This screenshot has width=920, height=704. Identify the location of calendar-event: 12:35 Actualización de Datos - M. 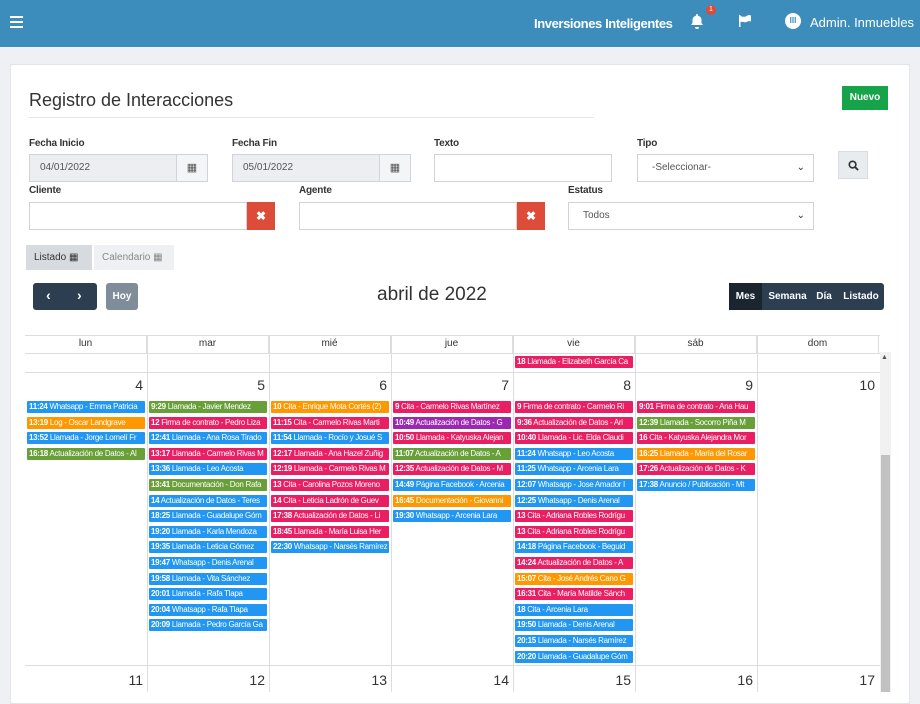
(452, 469).